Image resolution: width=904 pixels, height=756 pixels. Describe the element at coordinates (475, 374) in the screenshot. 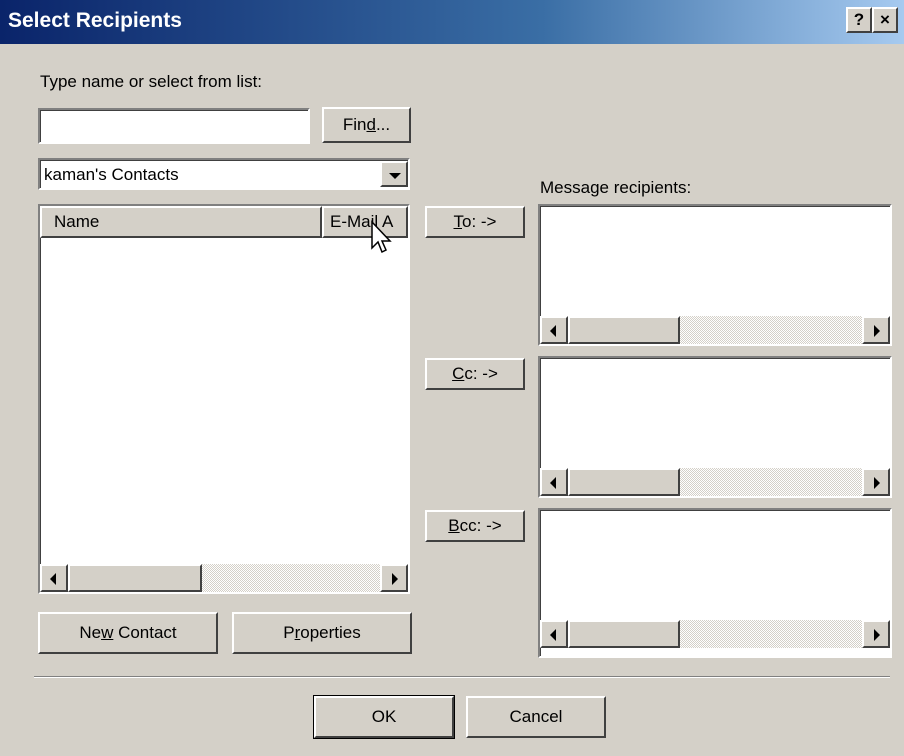

I see `cc-button: Cc: ->` at that location.